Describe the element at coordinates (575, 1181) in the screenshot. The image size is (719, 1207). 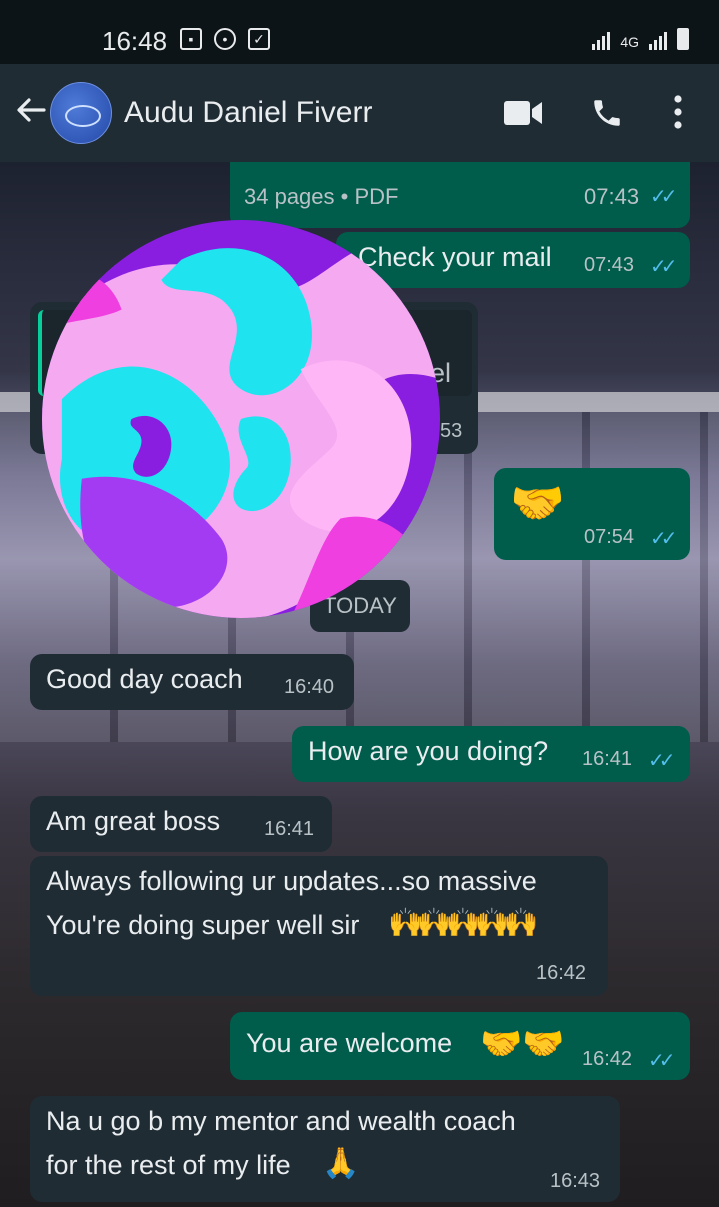
I see `message-time: 16:43` at that location.